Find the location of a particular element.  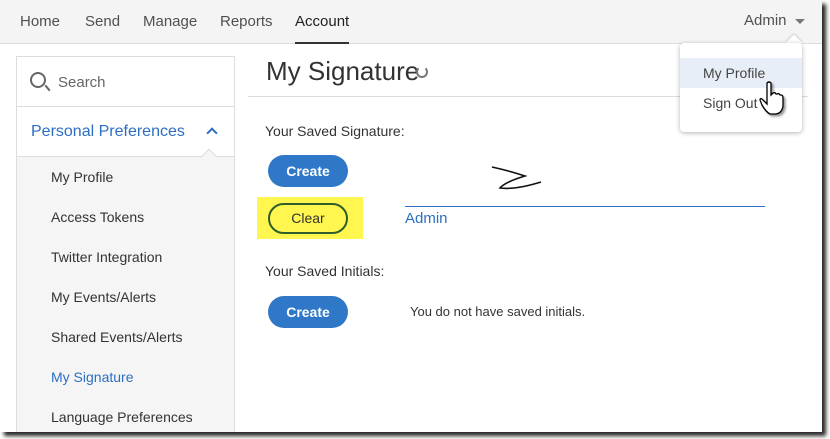

chevron-up-icon is located at coordinates (212, 133).